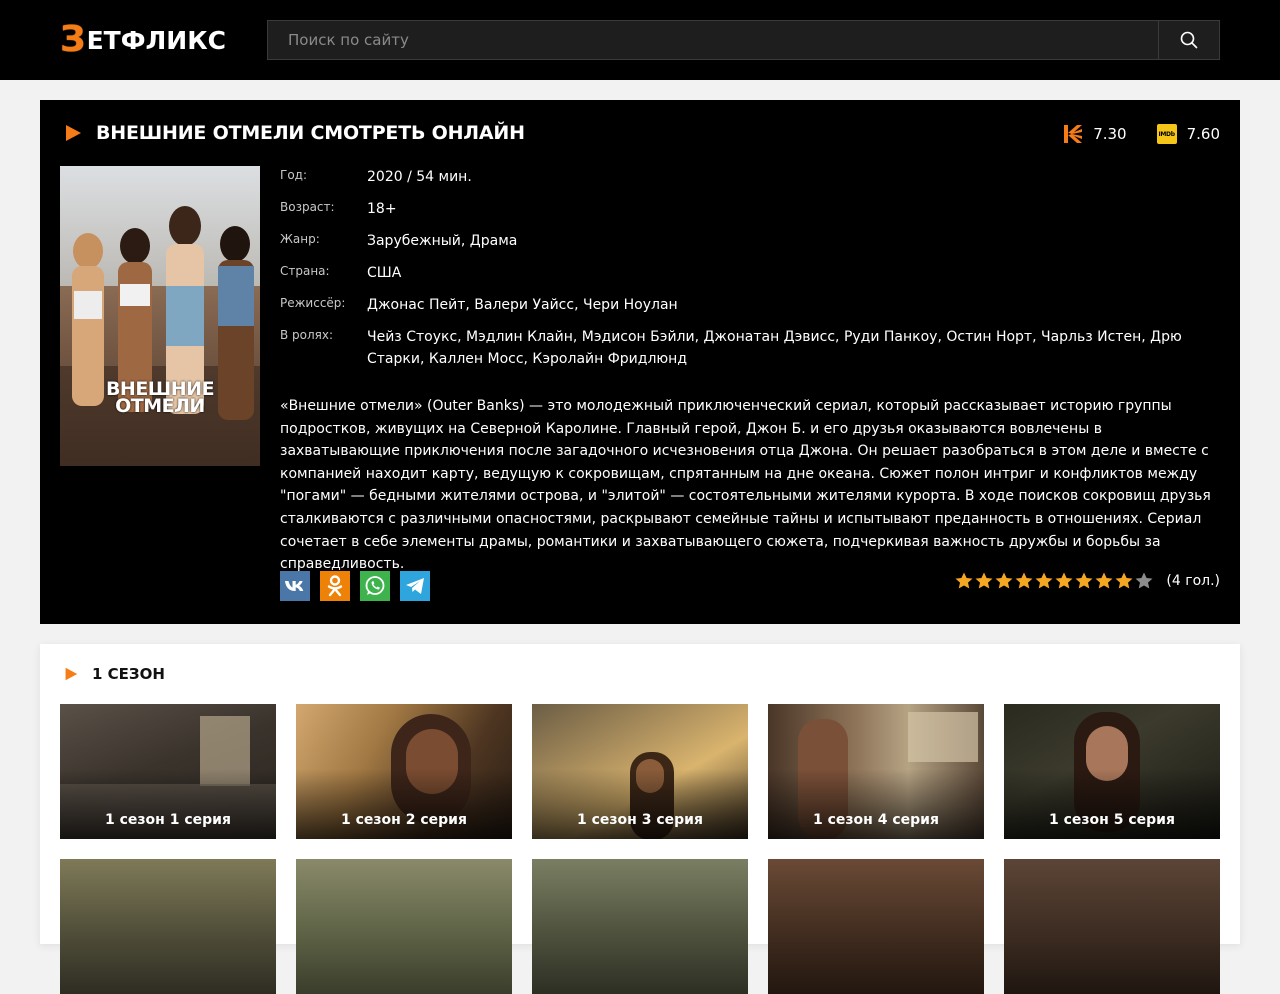 The image size is (1280, 994). What do you see at coordinates (1144, 581) in the screenshot?
I see `star-empty-icon` at bounding box center [1144, 581].